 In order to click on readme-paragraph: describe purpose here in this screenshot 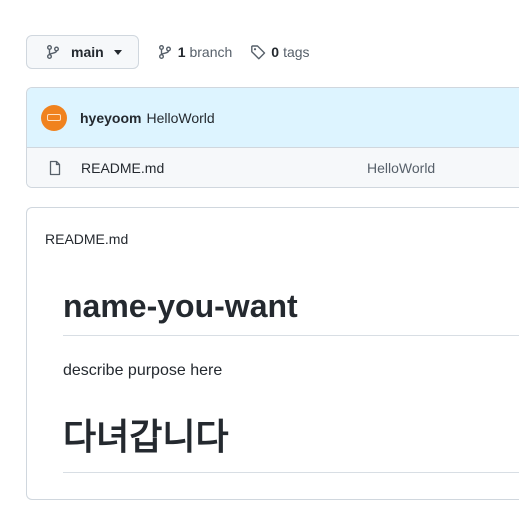, I will do `click(143, 370)`.